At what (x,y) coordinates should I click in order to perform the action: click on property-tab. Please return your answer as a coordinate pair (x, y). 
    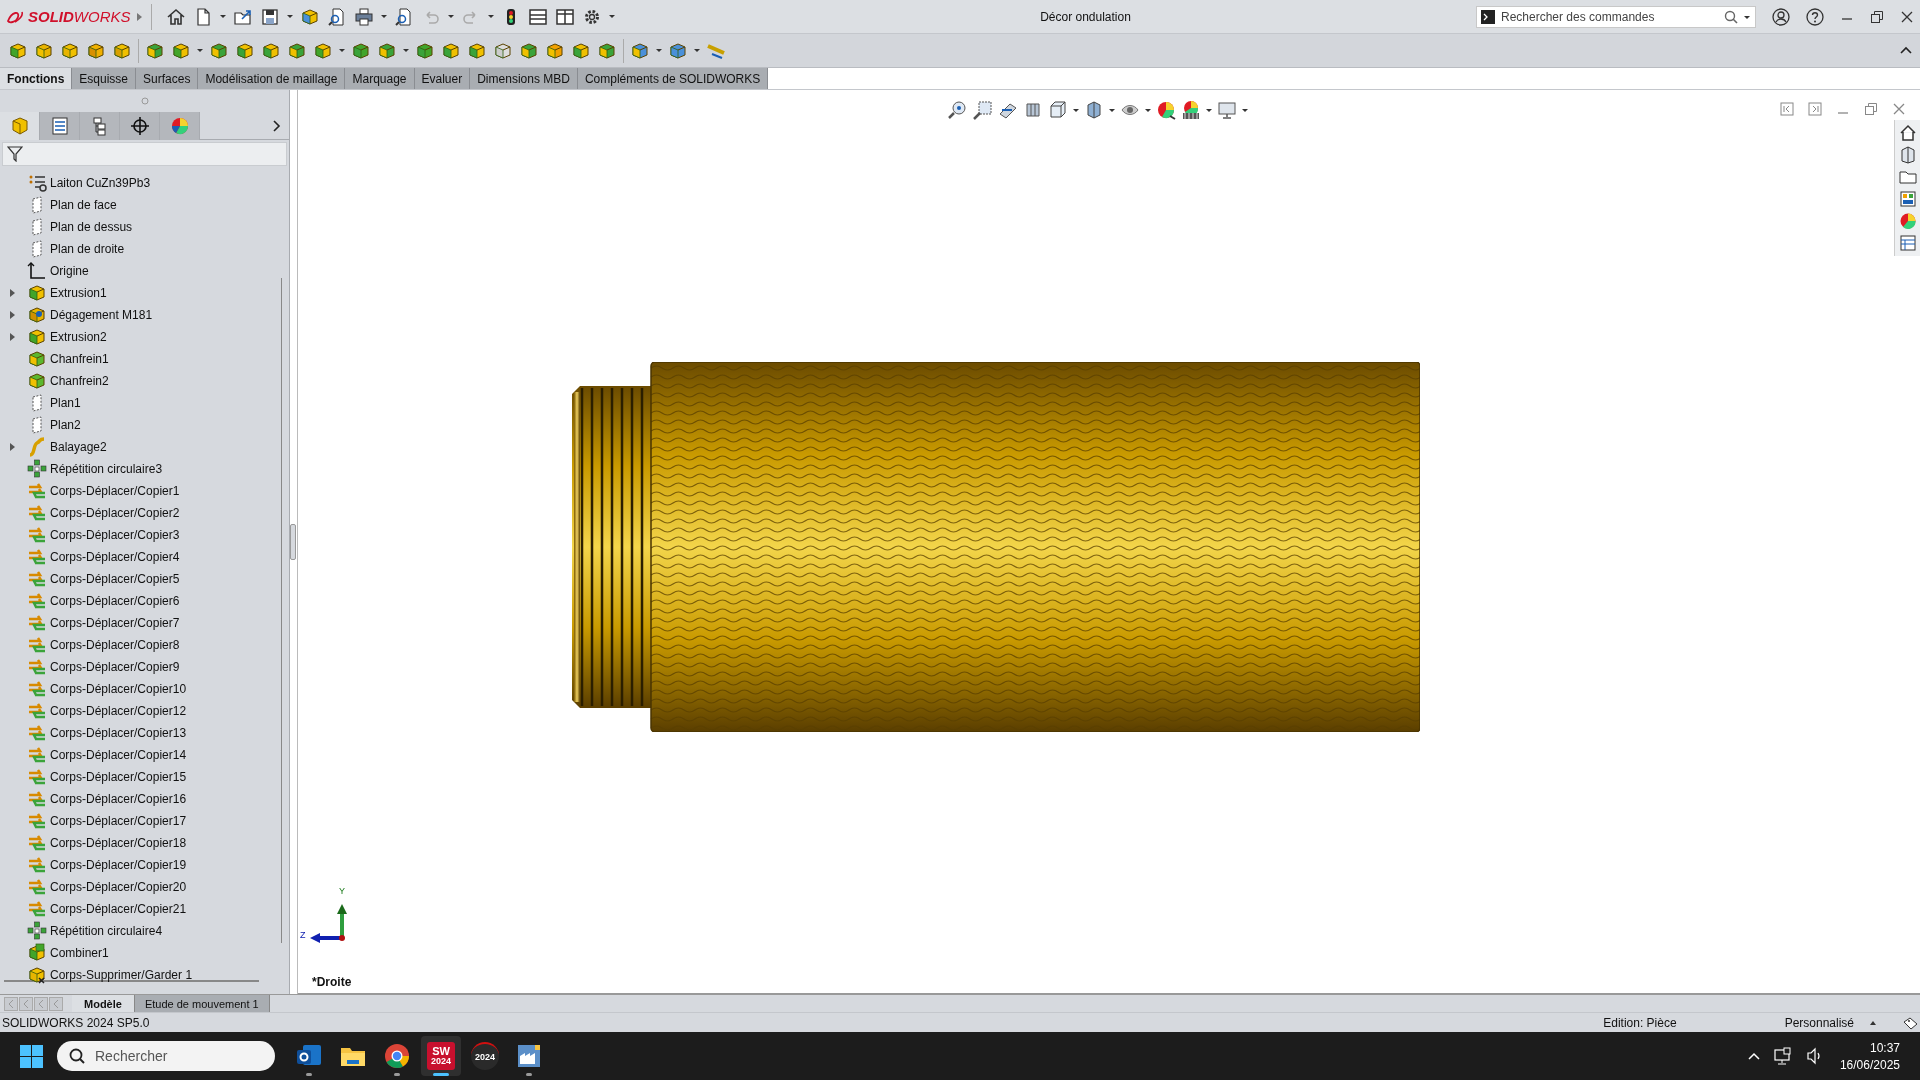
    Looking at the image, I should click on (60, 125).